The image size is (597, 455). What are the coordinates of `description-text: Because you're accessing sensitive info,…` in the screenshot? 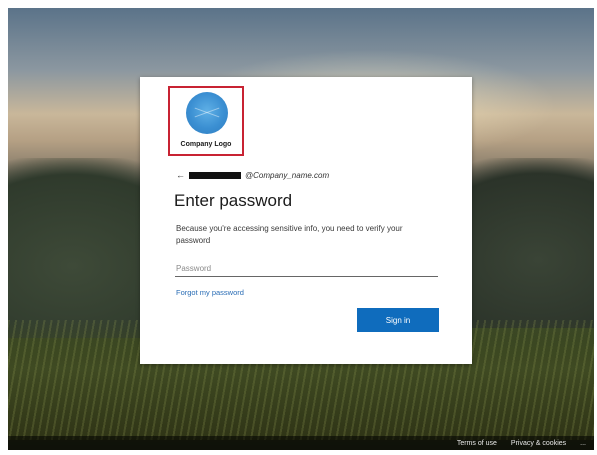 It's located at (289, 234).